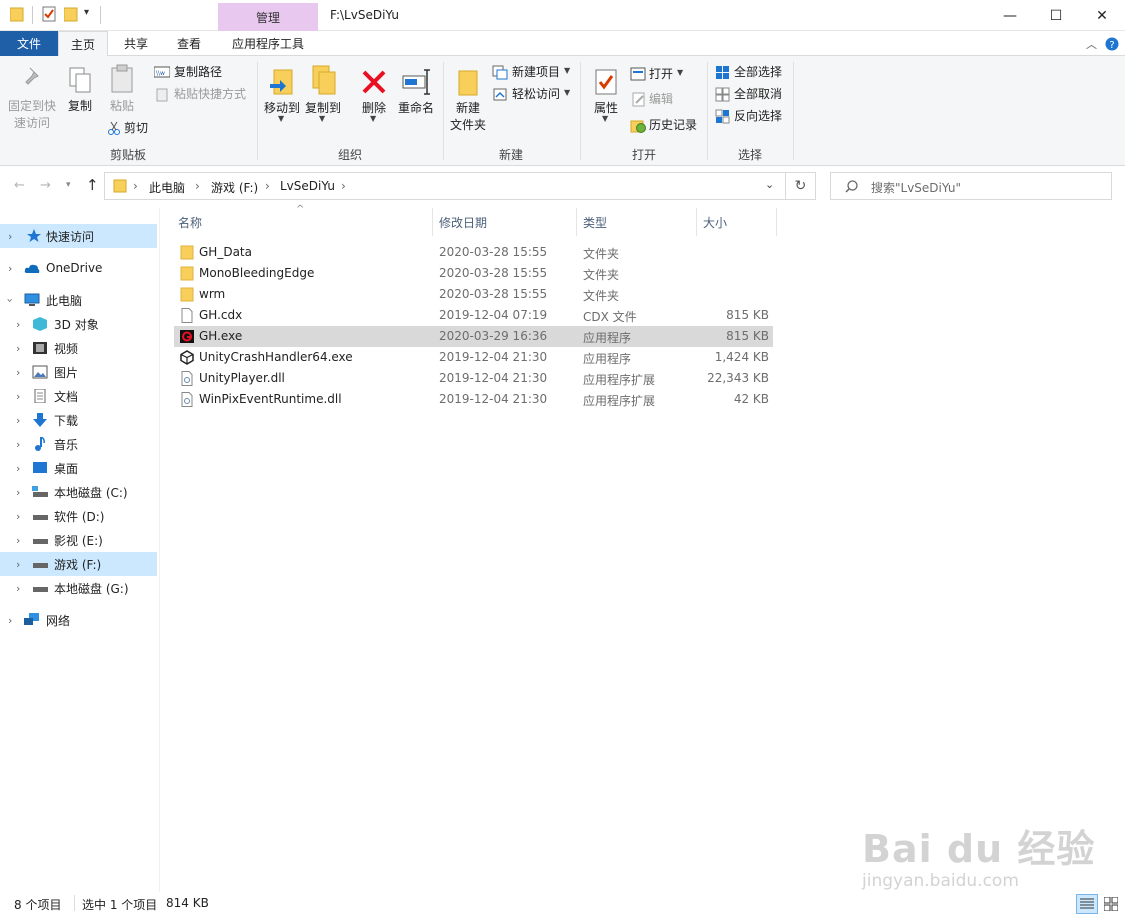 The image size is (1125, 916). Describe the element at coordinates (78, 516) in the screenshot. I see `nav-drive-d: › 软件 (D:)` at that location.